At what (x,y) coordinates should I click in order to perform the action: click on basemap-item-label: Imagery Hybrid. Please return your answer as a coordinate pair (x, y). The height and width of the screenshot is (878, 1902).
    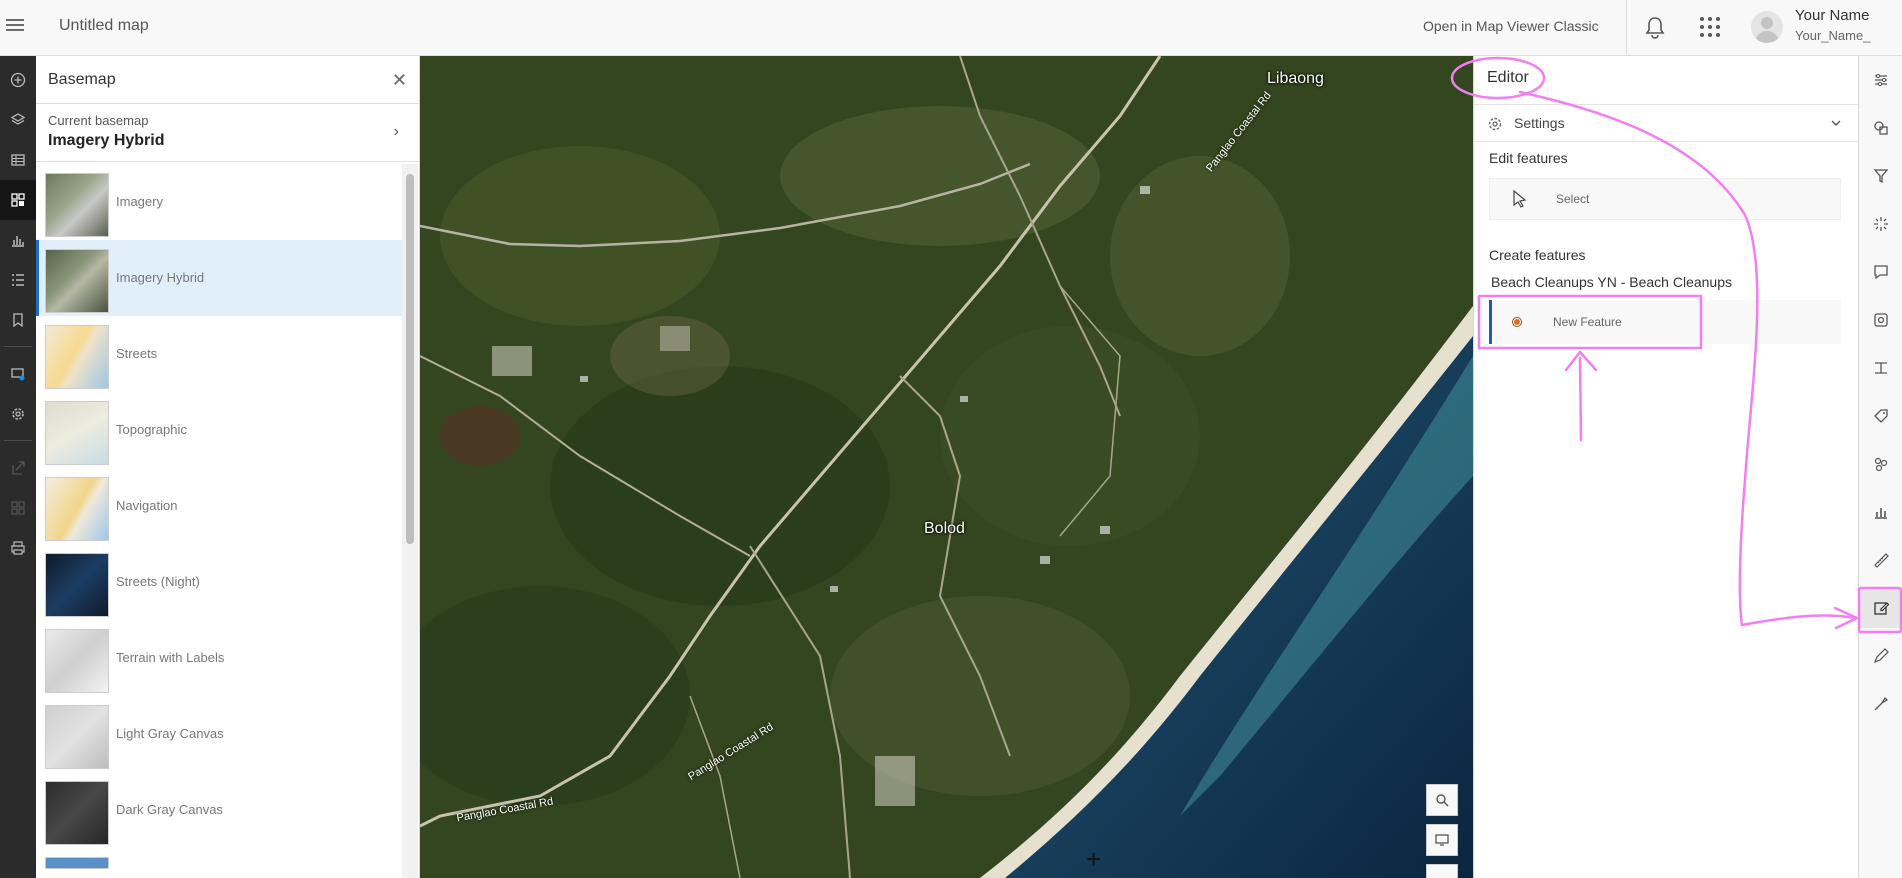
    Looking at the image, I should click on (160, 277).